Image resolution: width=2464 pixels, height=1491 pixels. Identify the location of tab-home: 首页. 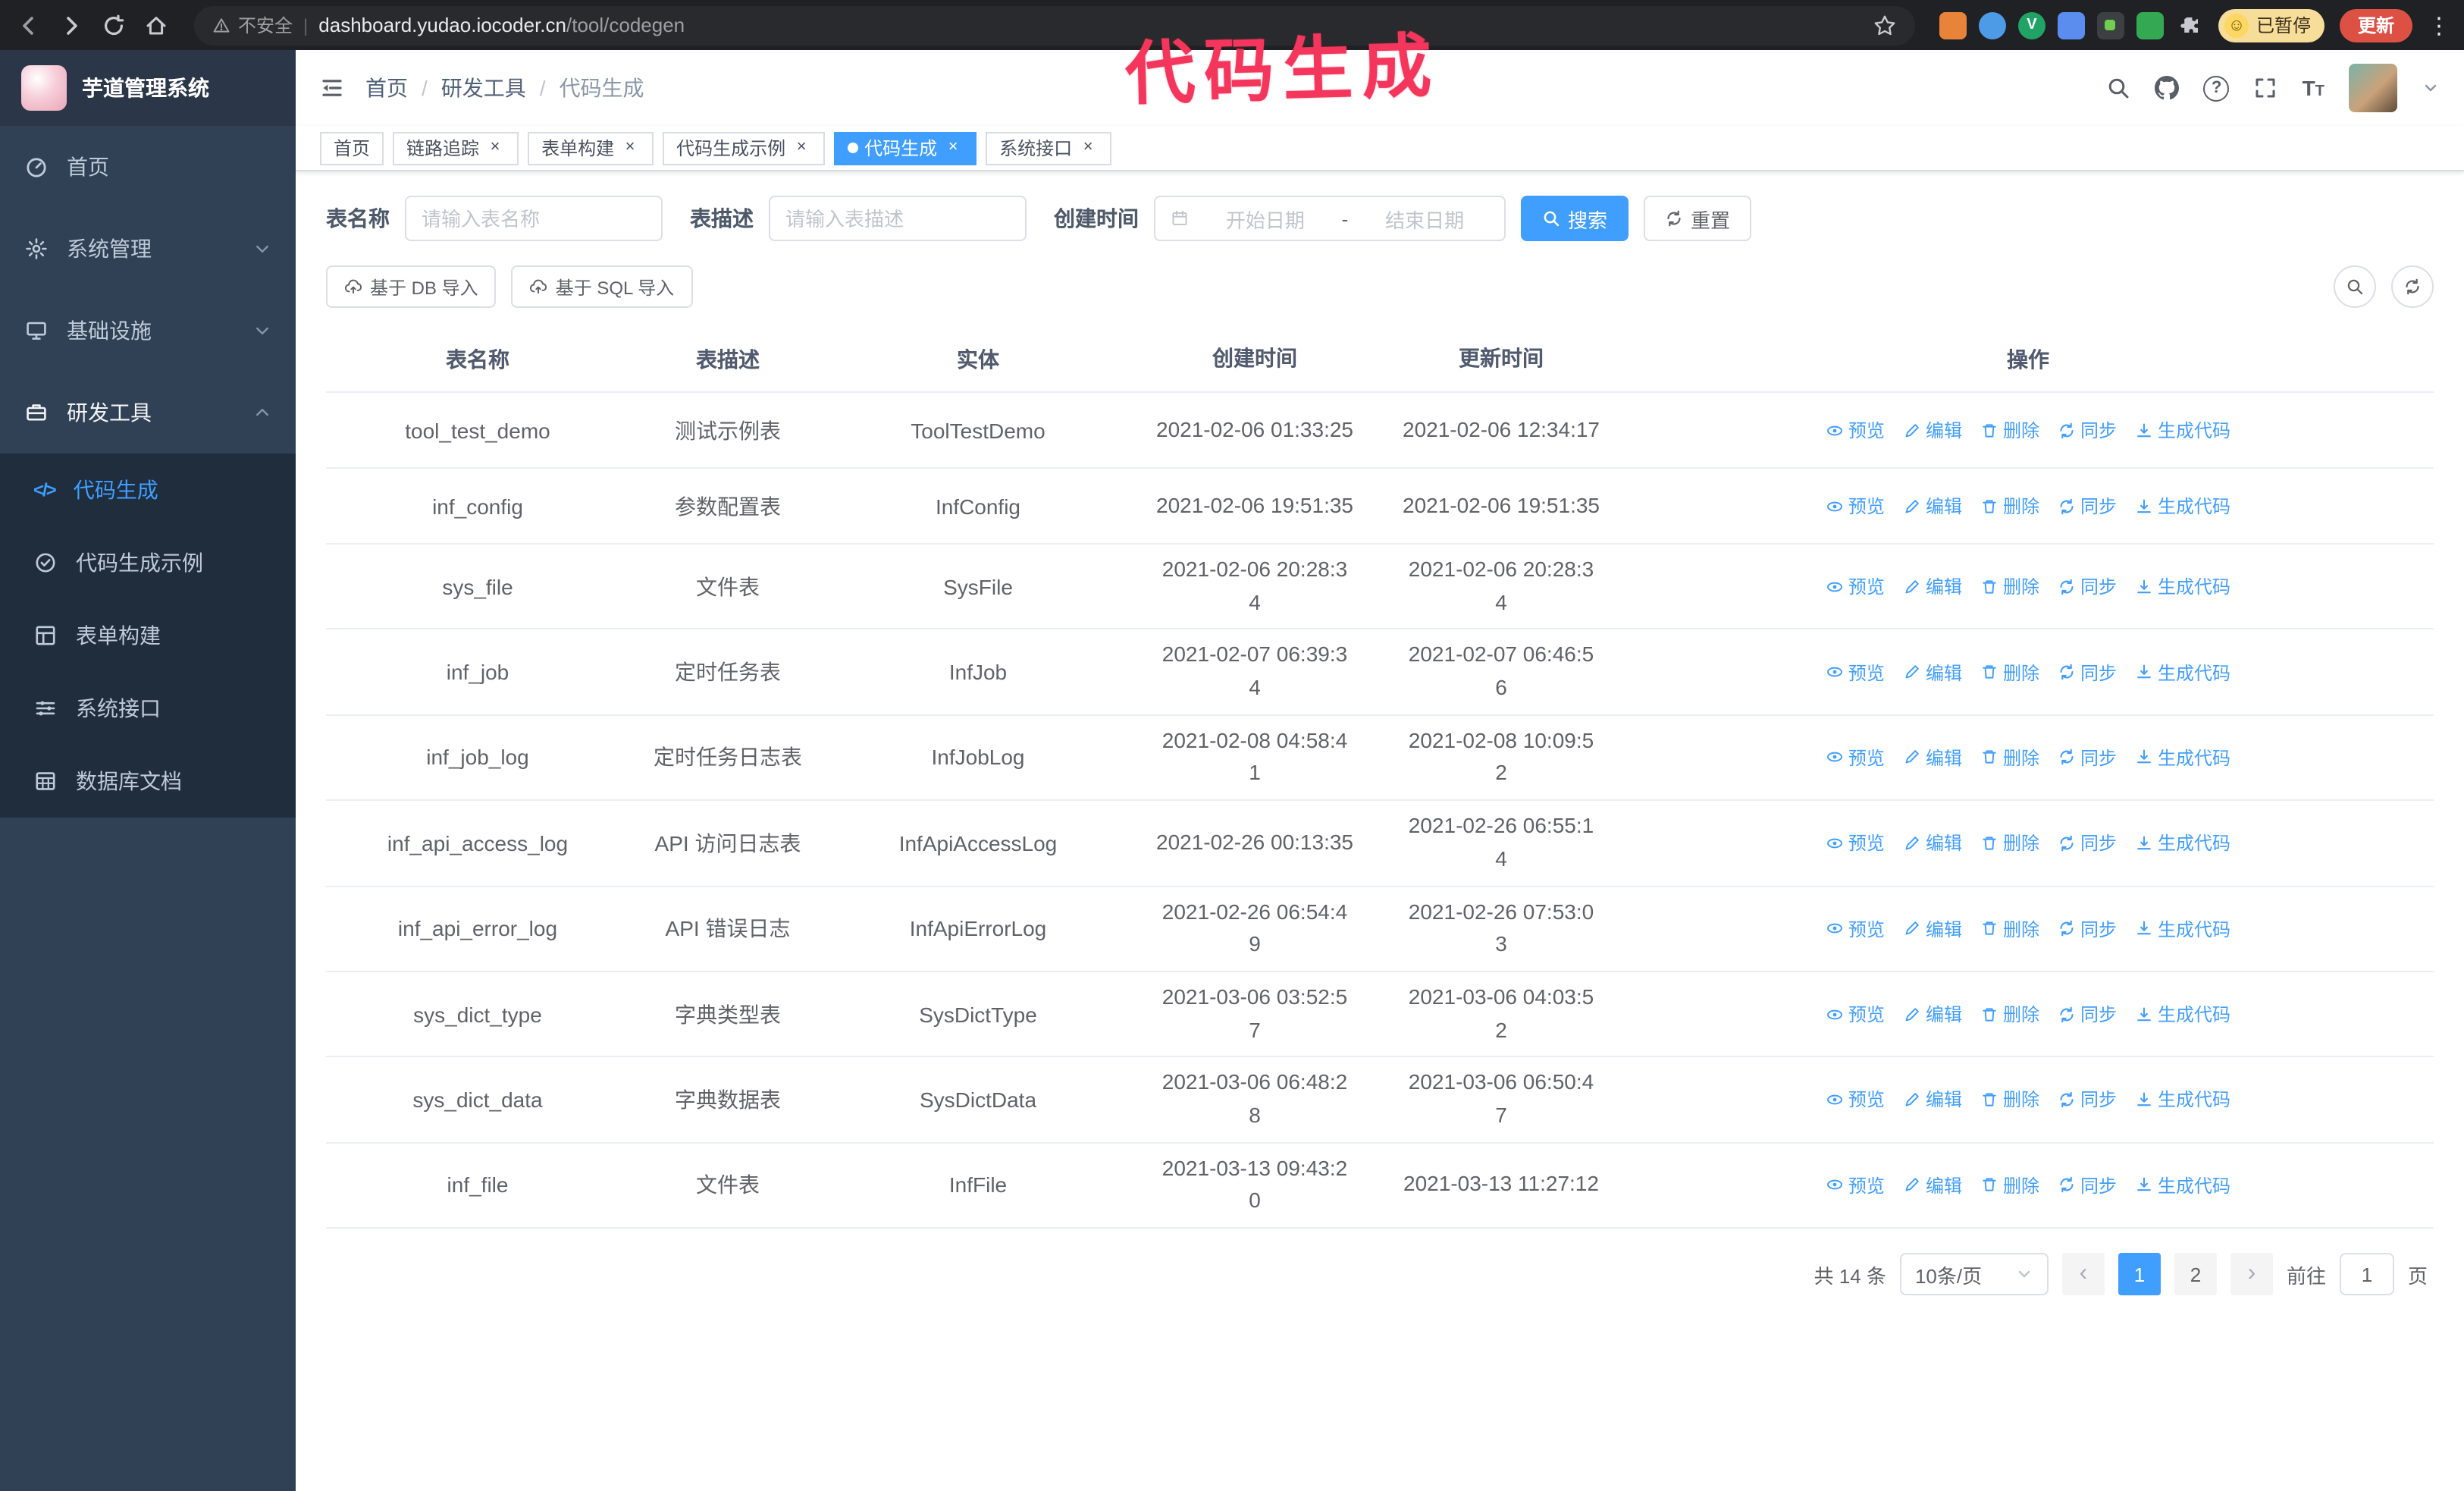
(352, 148).